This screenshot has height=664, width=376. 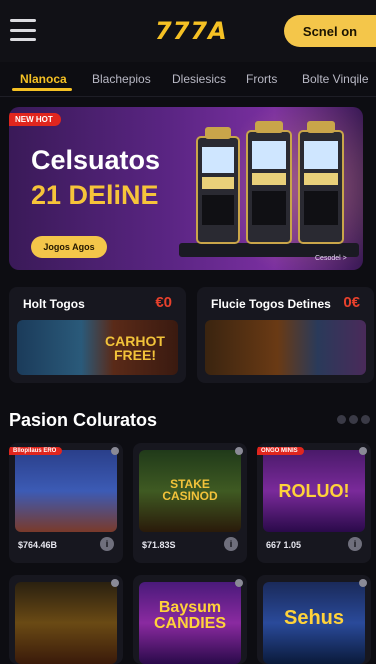 I want to click on brand-logo: 777A, so click(x=191, y=31).